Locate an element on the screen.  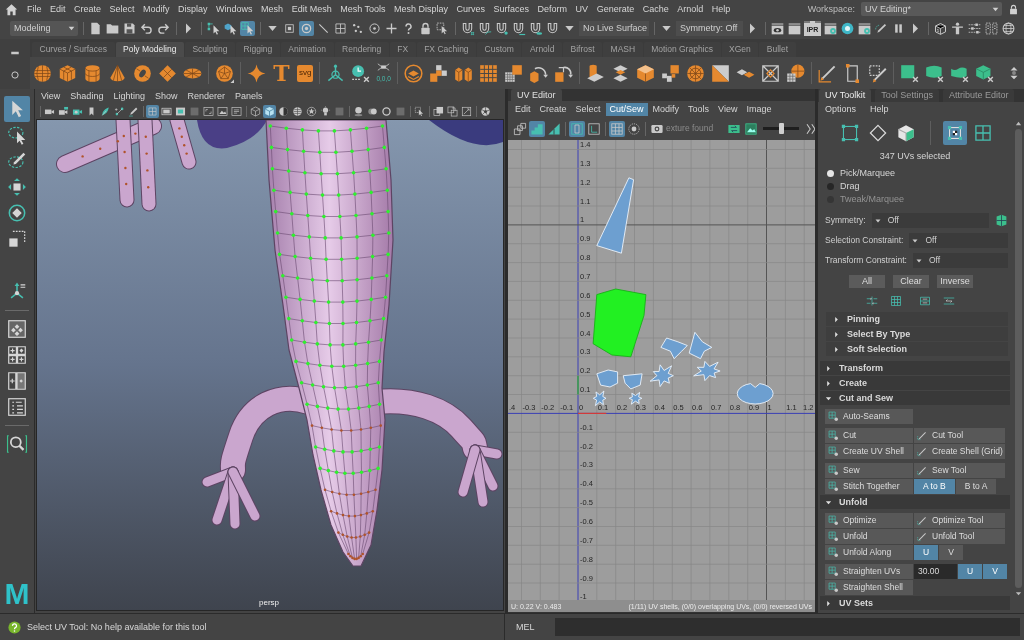
wheel-icon is located at coordinates (695, 73).